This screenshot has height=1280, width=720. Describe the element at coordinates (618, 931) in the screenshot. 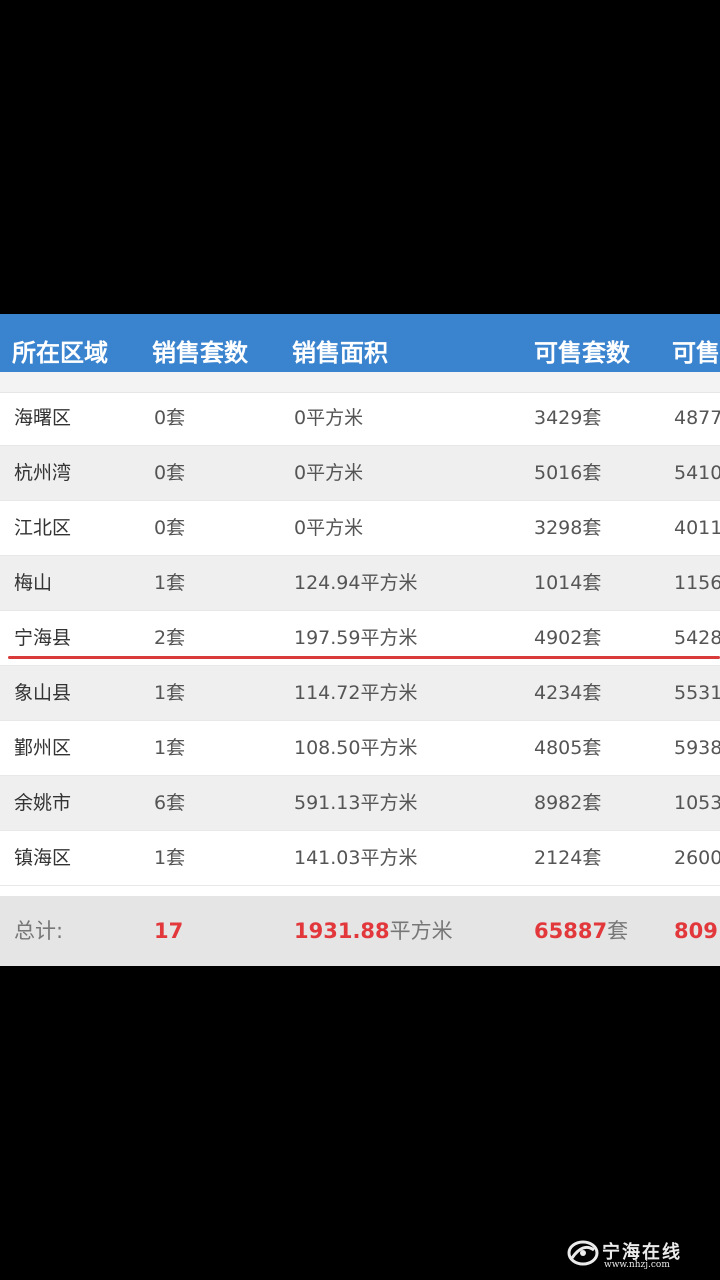

I see `total-available-units-unit: 套` at that location.